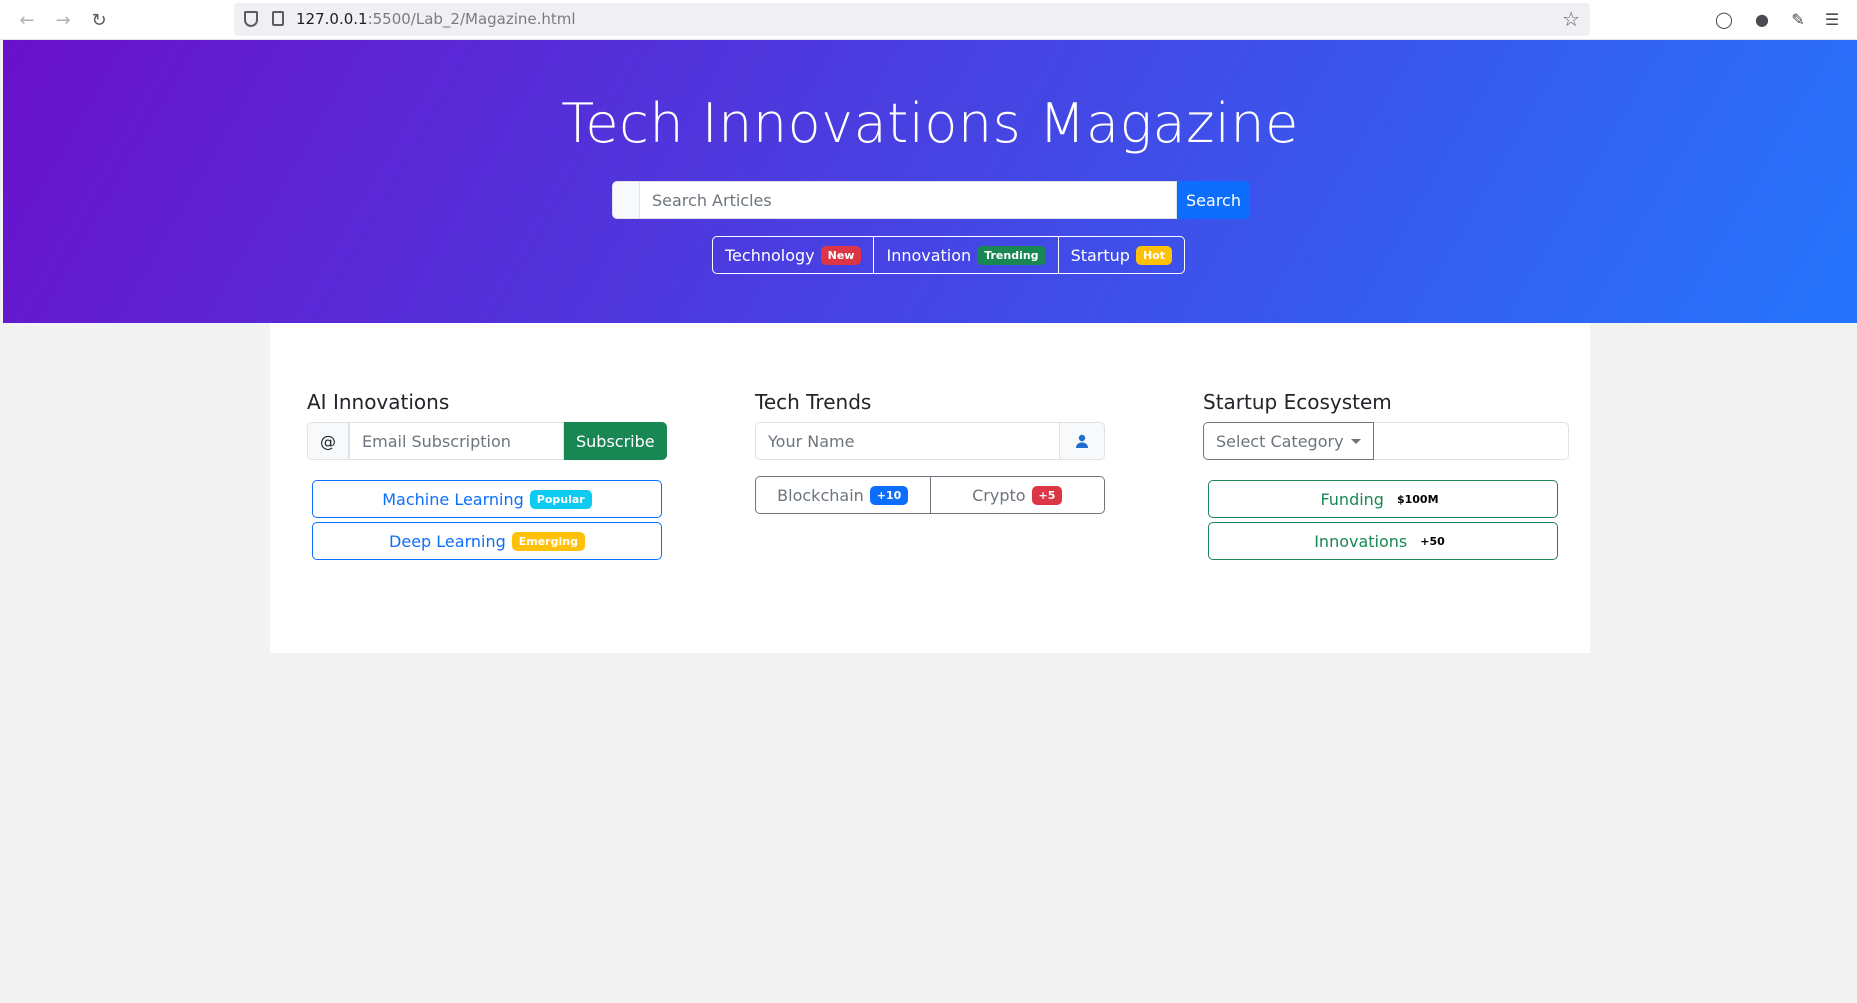  I want to click on deep-learning-button: Deep Learning Emerging, so click(487, 541).